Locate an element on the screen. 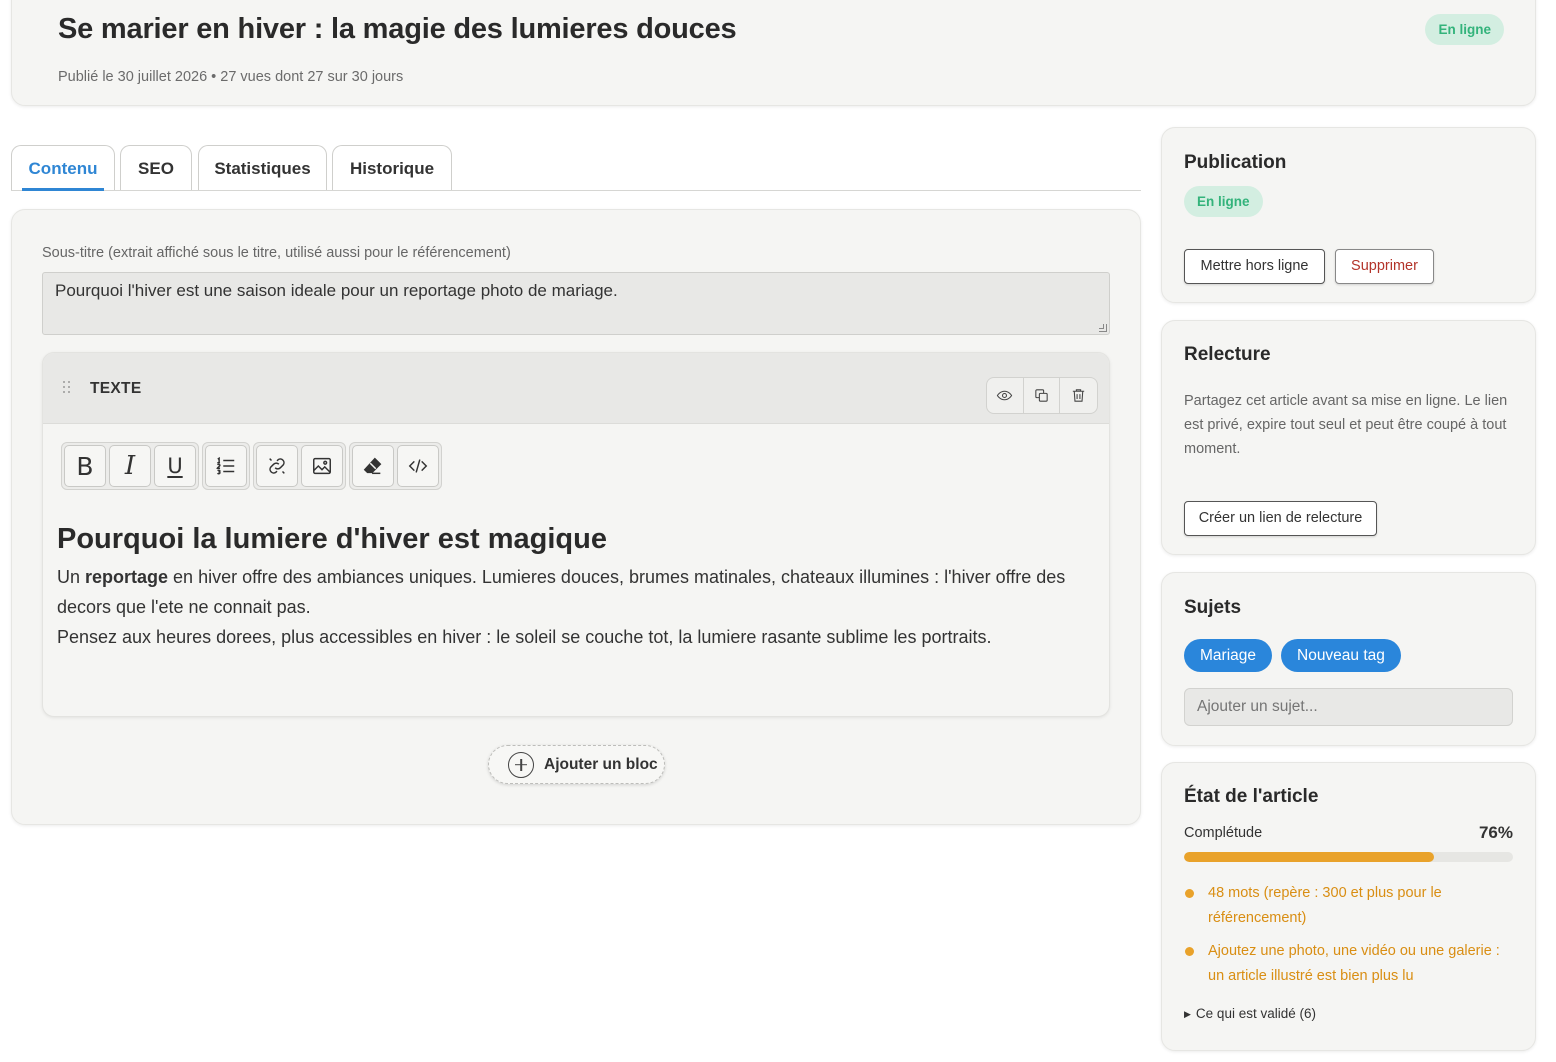 This screenshot has width=1556, height=1062. clear-format-button is located at coordinates (373, 466).